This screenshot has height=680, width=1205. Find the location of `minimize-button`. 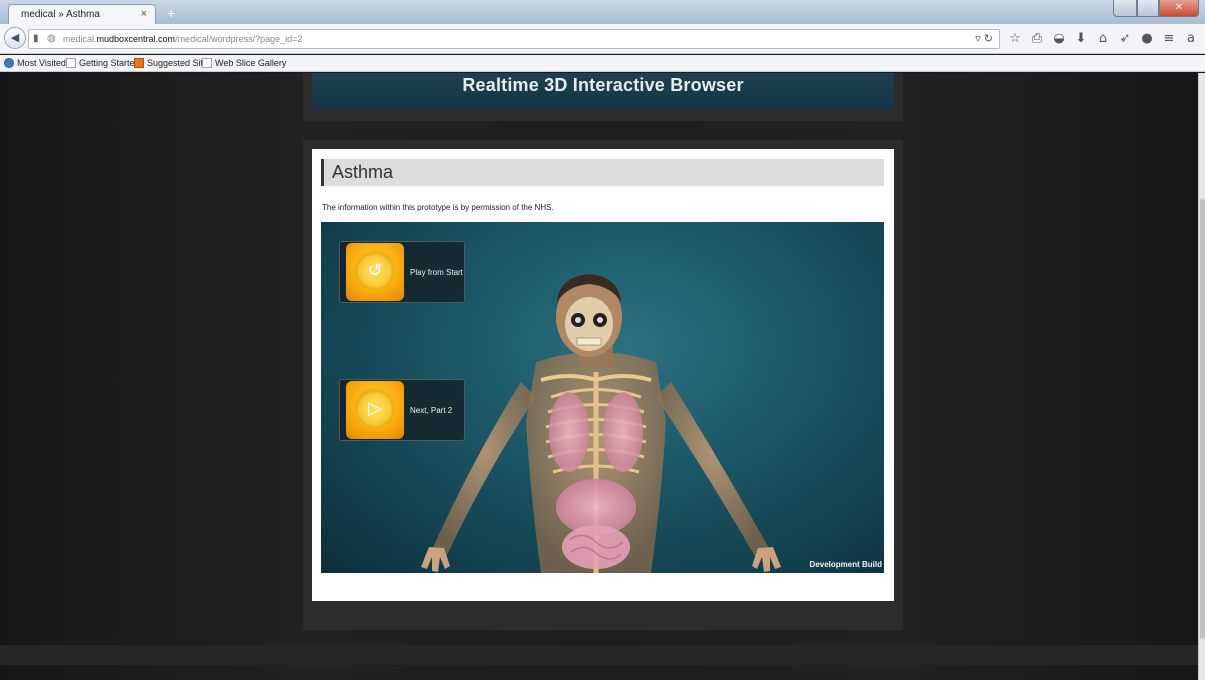

minimize-button is located at coordinates (1125, 8).